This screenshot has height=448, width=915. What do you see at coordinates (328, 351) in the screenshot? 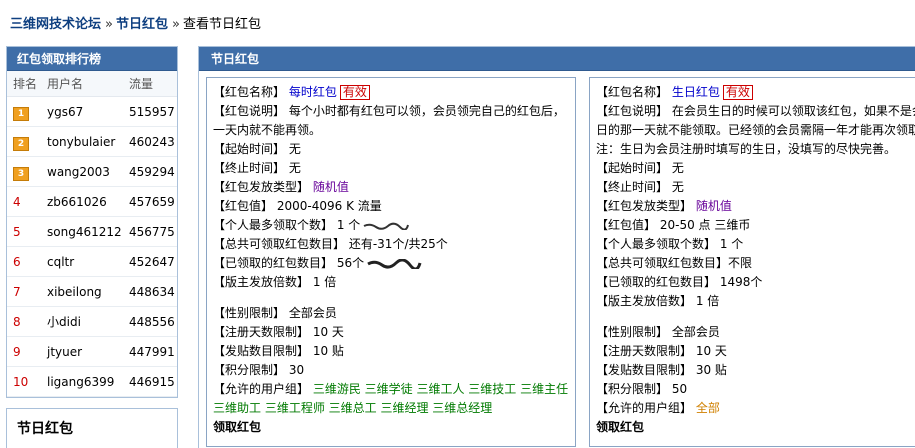
I see `posts-value: 10 贴` at bounding box center [328, 351].